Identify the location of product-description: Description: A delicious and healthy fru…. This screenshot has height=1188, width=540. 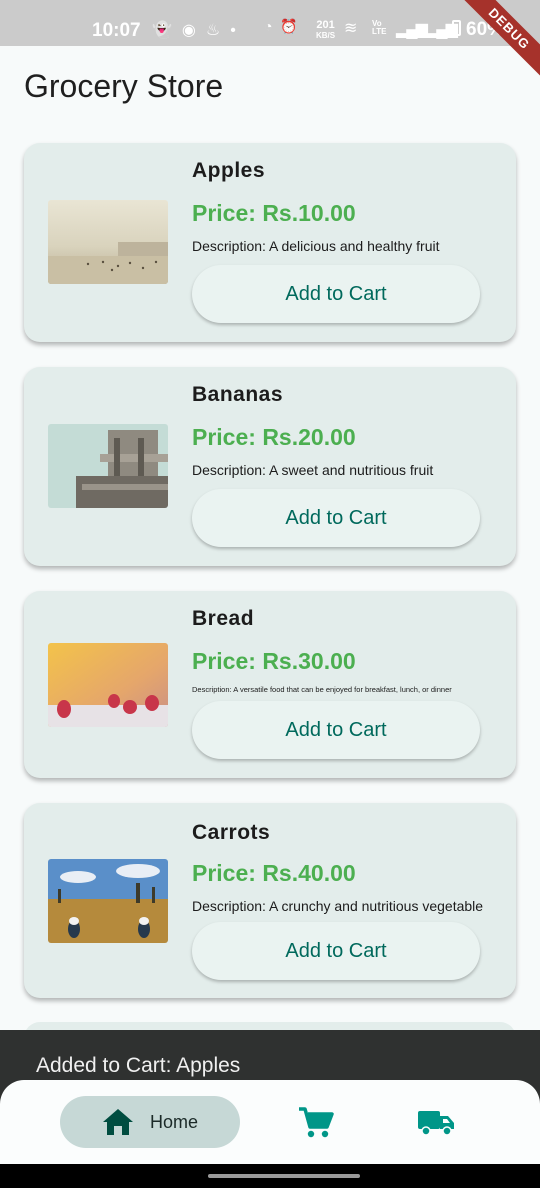
(316, 246).